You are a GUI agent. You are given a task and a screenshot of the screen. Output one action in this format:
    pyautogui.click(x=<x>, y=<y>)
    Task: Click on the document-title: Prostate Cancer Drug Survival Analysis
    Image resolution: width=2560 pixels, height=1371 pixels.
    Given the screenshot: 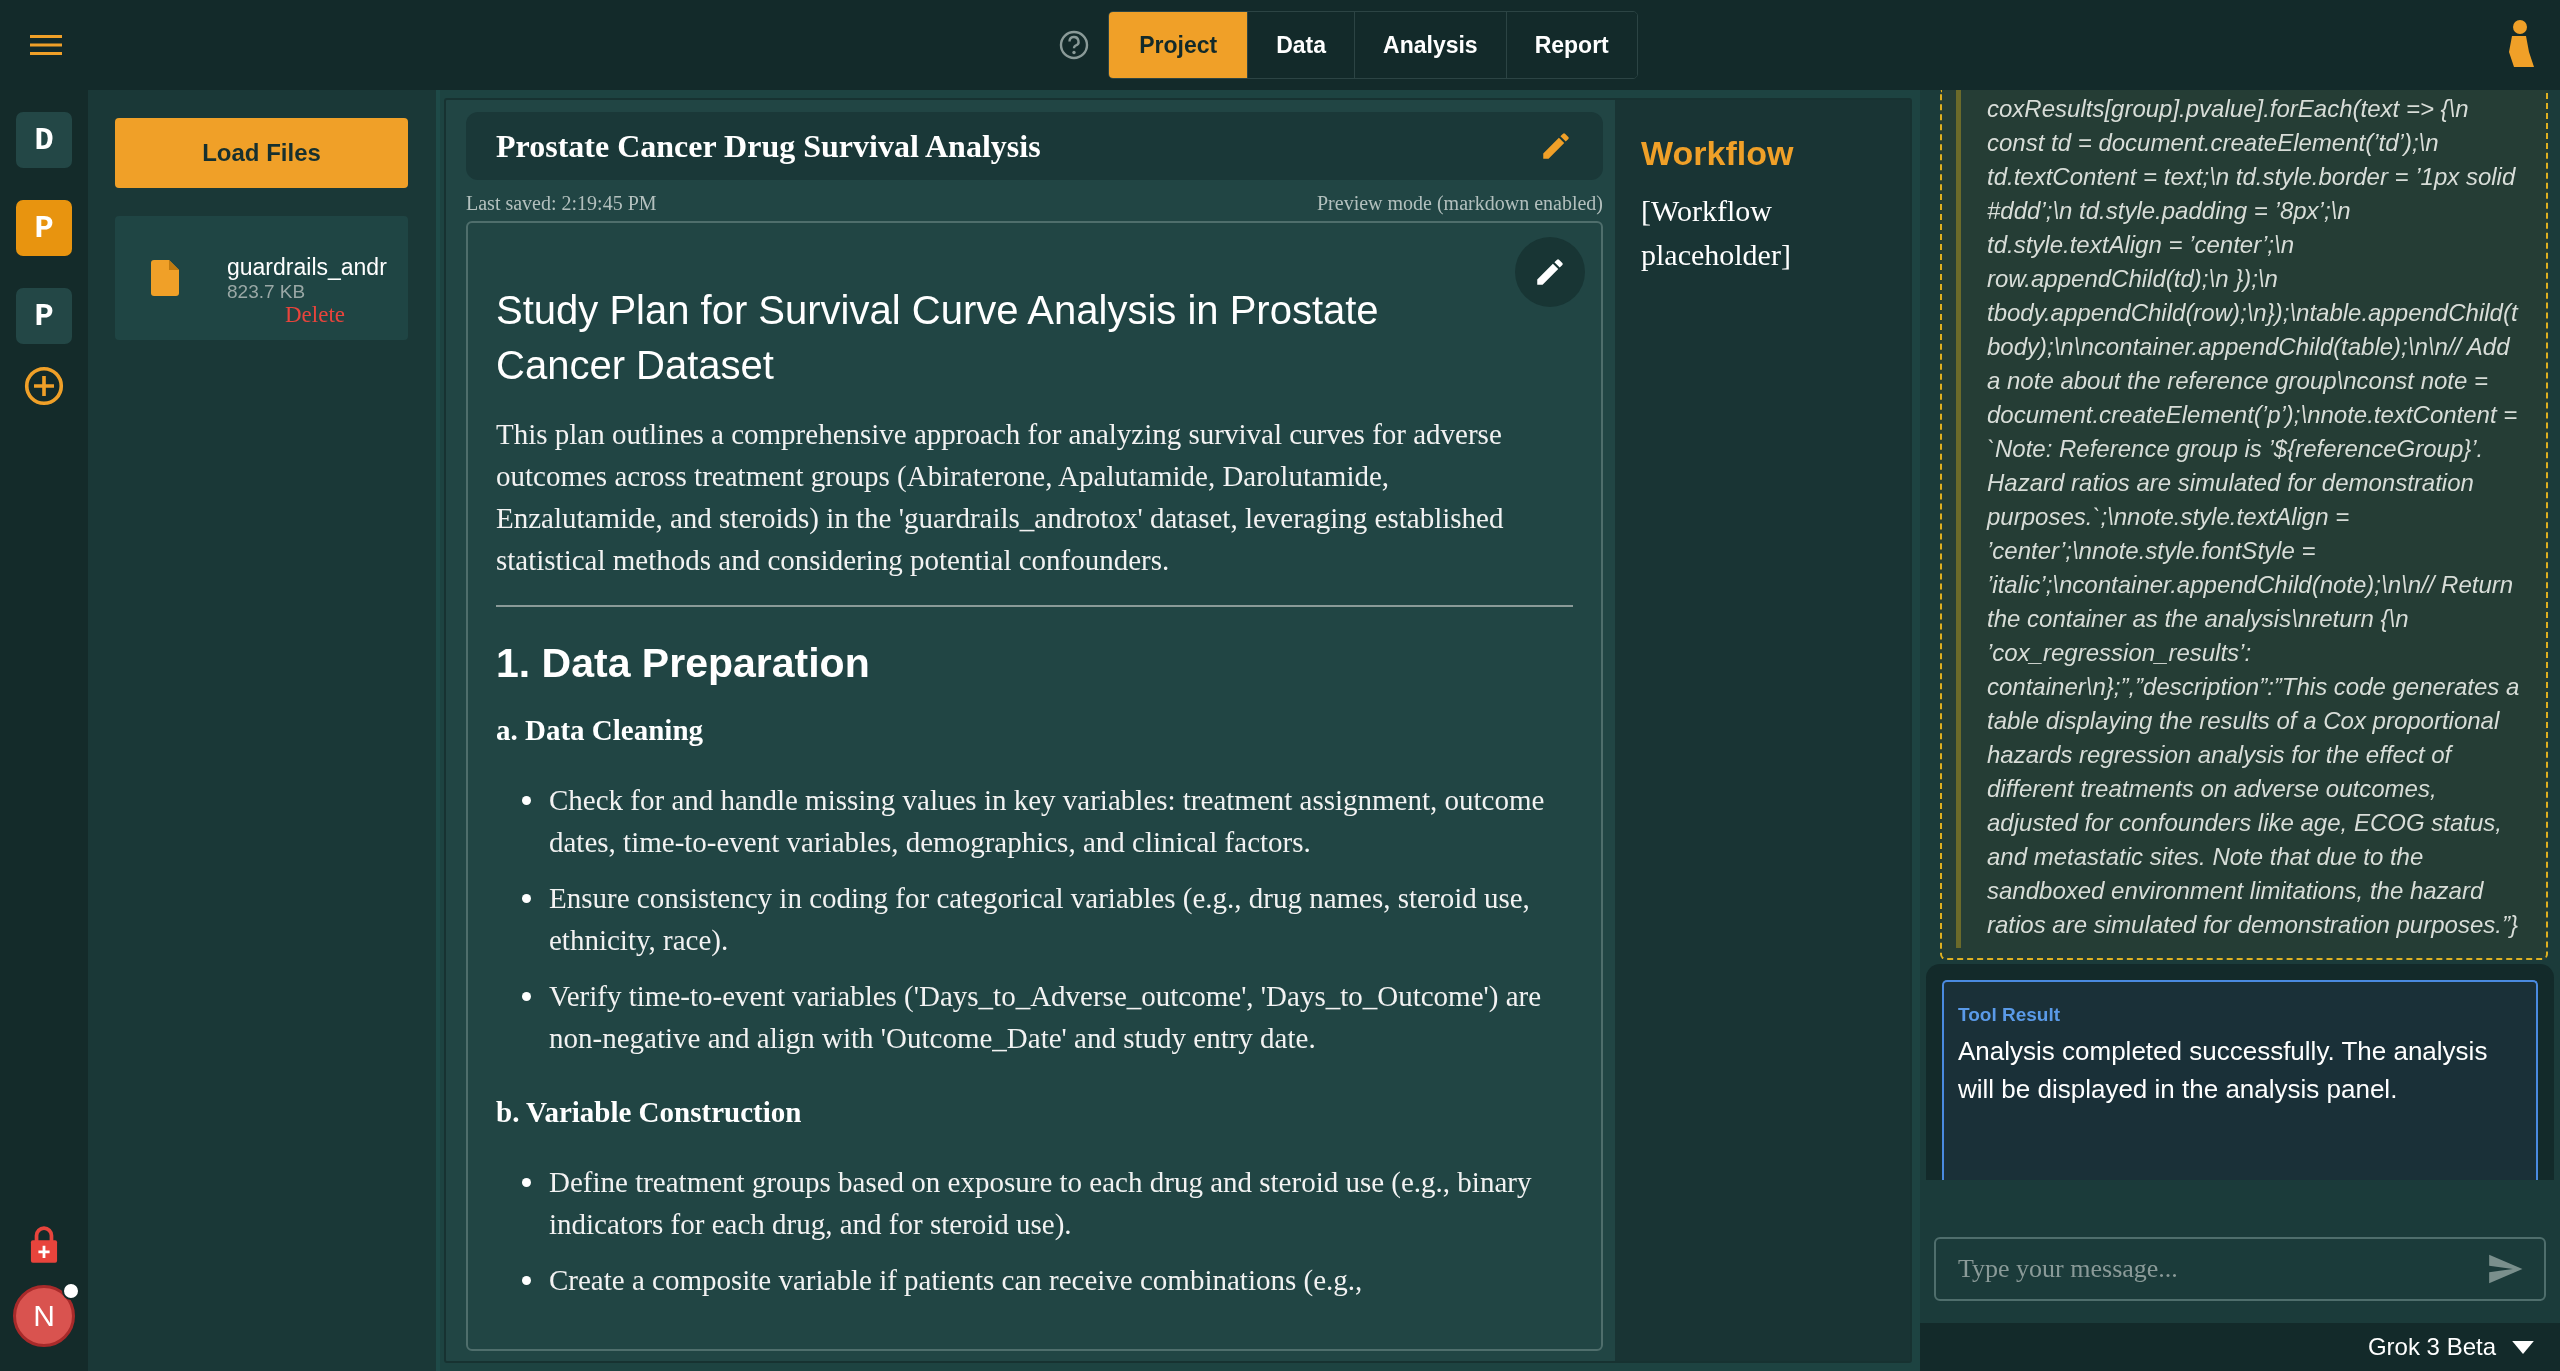 What is the action you would take?
    pyautogui.click(x=768, y=146)
    